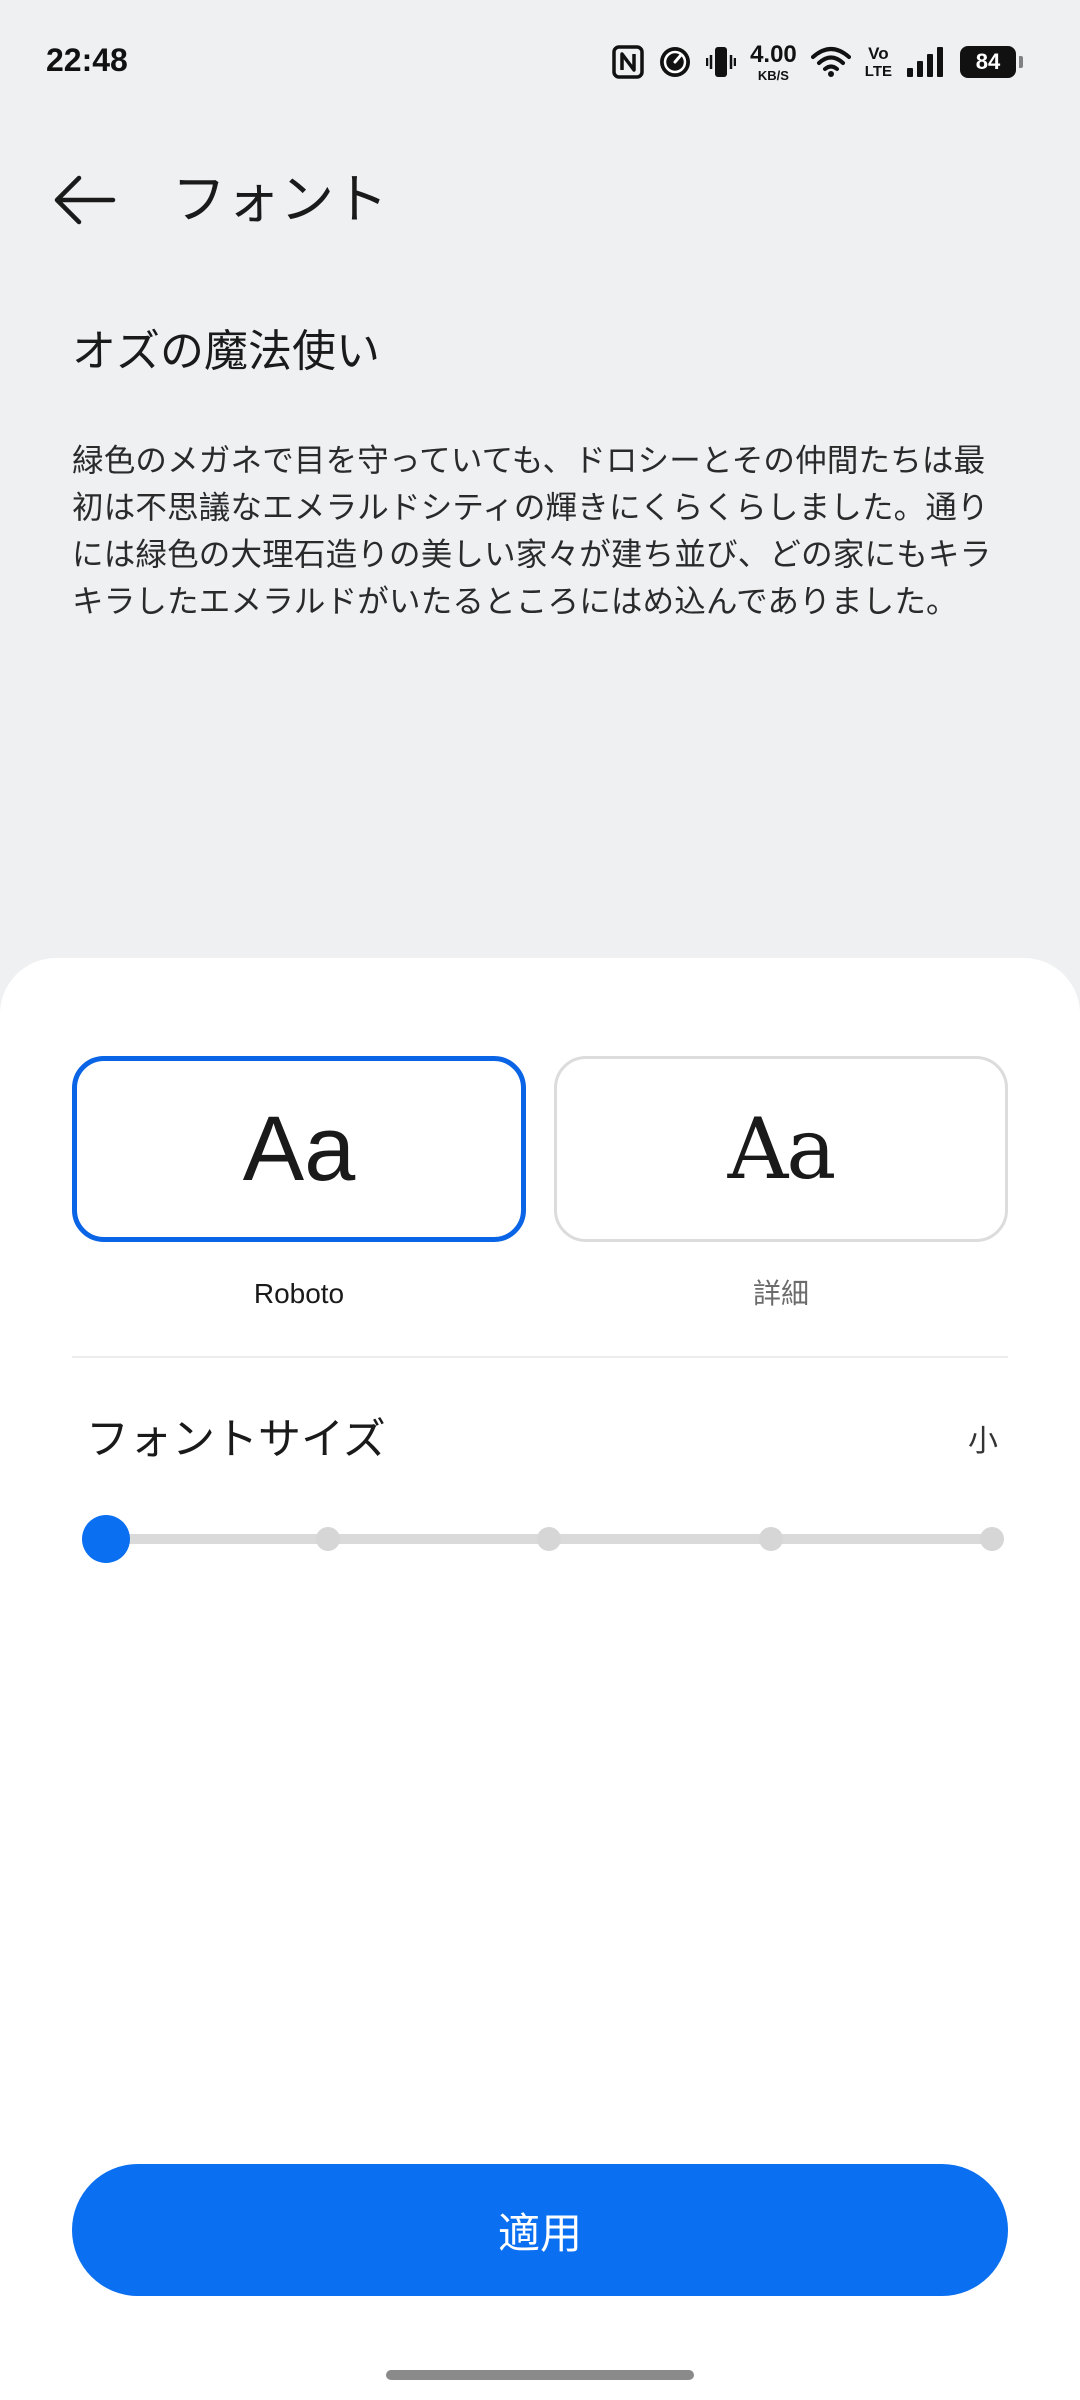 Image resolution: width=1080 pixels, height=2400 pixels. What do you see at coordinates (926, 62) in the screenshot?
I see `signal-icon` at bounding box center [926, 62].